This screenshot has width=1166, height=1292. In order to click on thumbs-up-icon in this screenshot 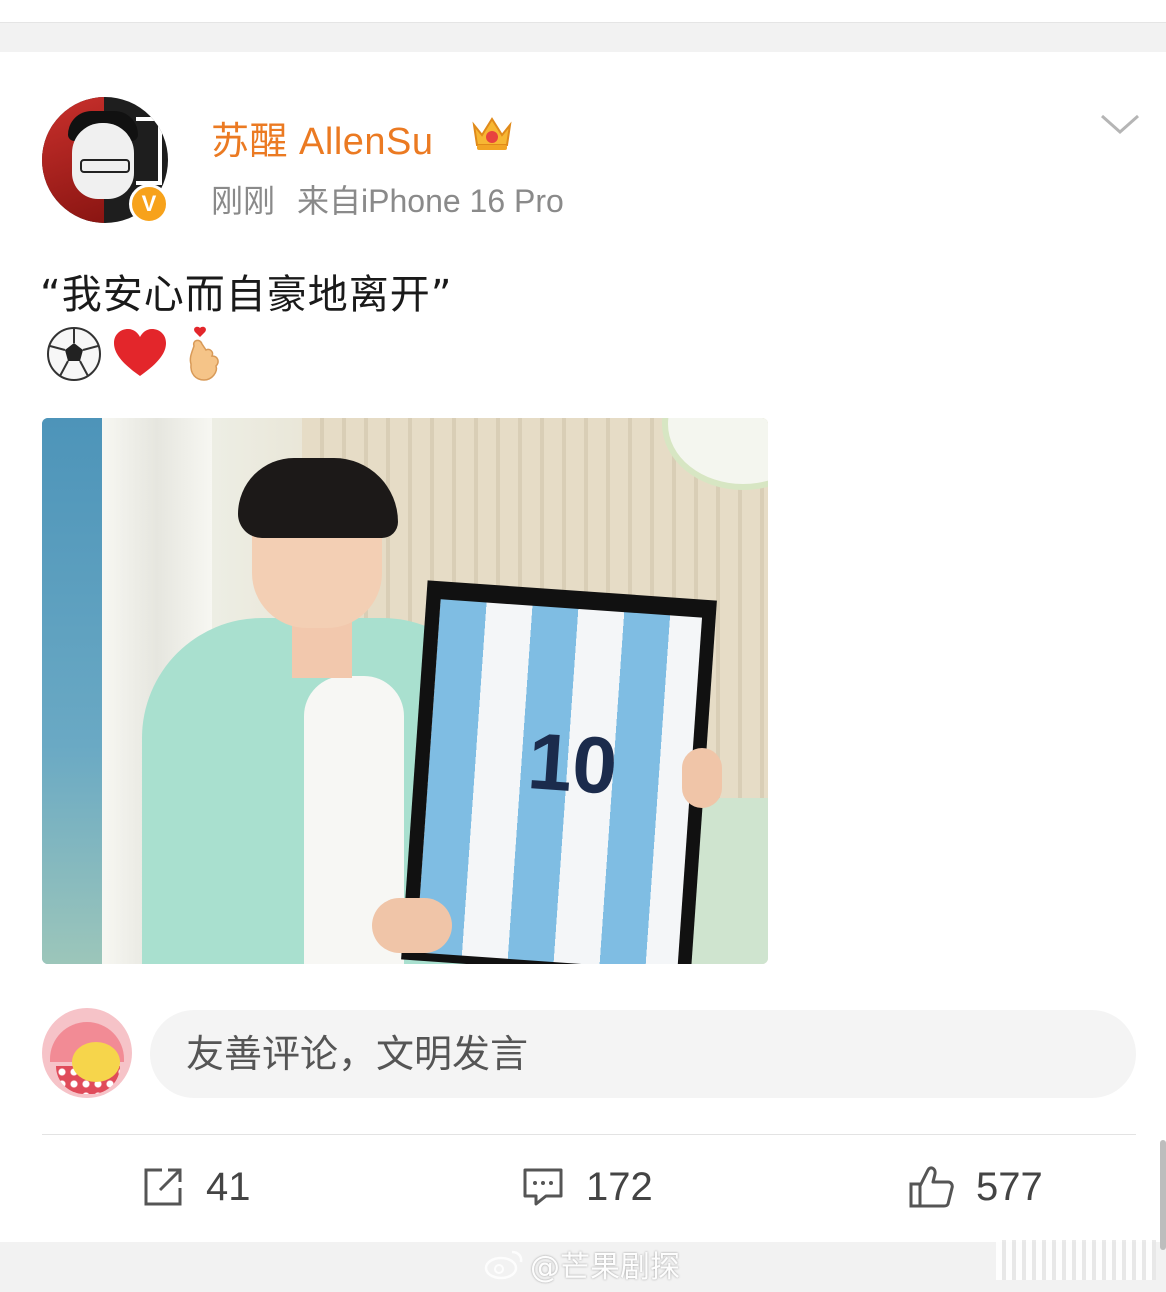, I will do `click(931, 1187)`.